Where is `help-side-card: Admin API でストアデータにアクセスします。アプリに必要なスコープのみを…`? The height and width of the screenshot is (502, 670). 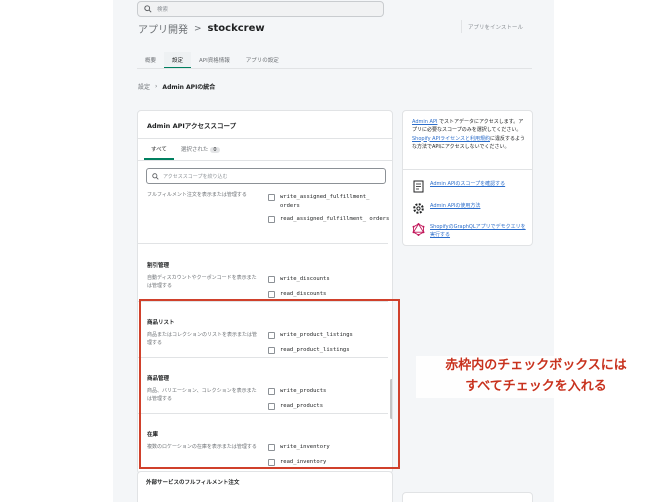
help-side-card: Admin API でストアデータにアクセスします。アプリに必要なスコープのみを… is located at coordinates (467, 178).